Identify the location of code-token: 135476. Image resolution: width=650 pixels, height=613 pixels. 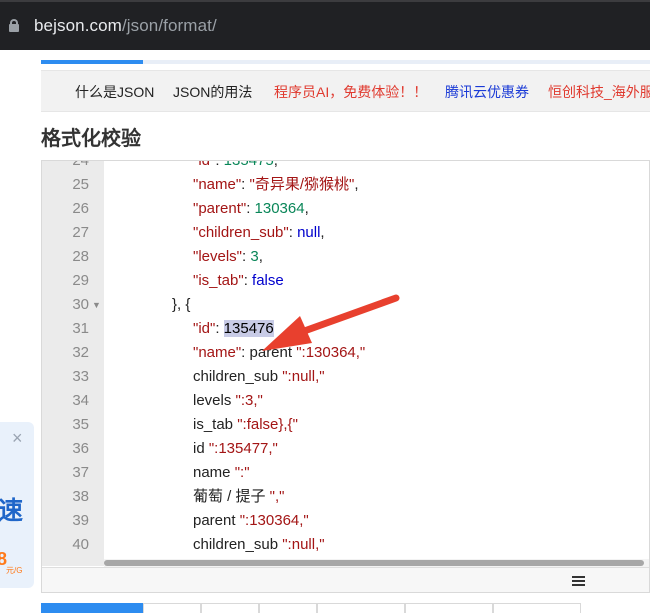
(248, 328).